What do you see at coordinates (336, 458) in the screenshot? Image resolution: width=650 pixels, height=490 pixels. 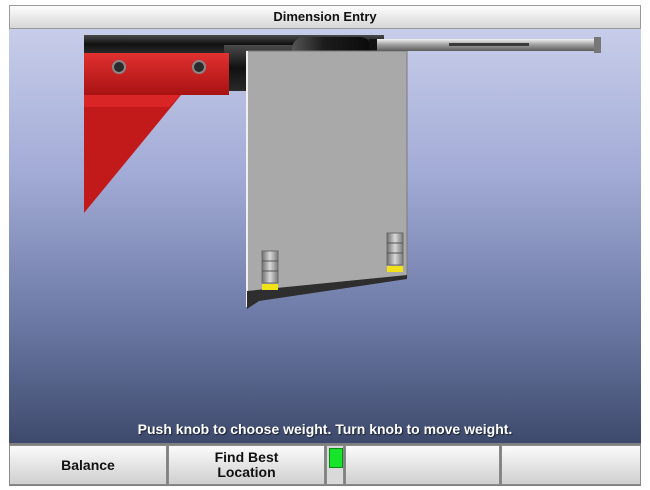 I see `status-lamp-icon` at bounding box center [336, 458].